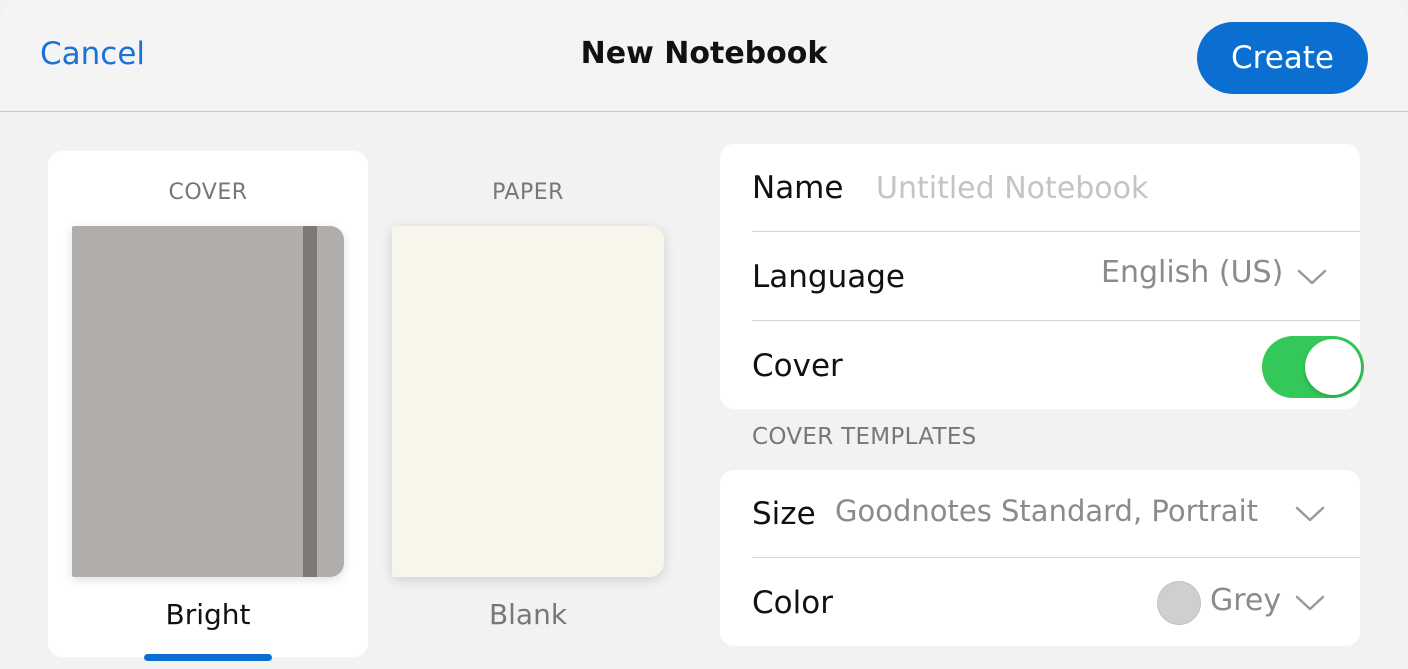 The width and height of the screenshot is (1408, 669). What do you see at coordinates (784, 513) in the screenshot?
I see `size-label: Size` at bounding box center [784, 513].